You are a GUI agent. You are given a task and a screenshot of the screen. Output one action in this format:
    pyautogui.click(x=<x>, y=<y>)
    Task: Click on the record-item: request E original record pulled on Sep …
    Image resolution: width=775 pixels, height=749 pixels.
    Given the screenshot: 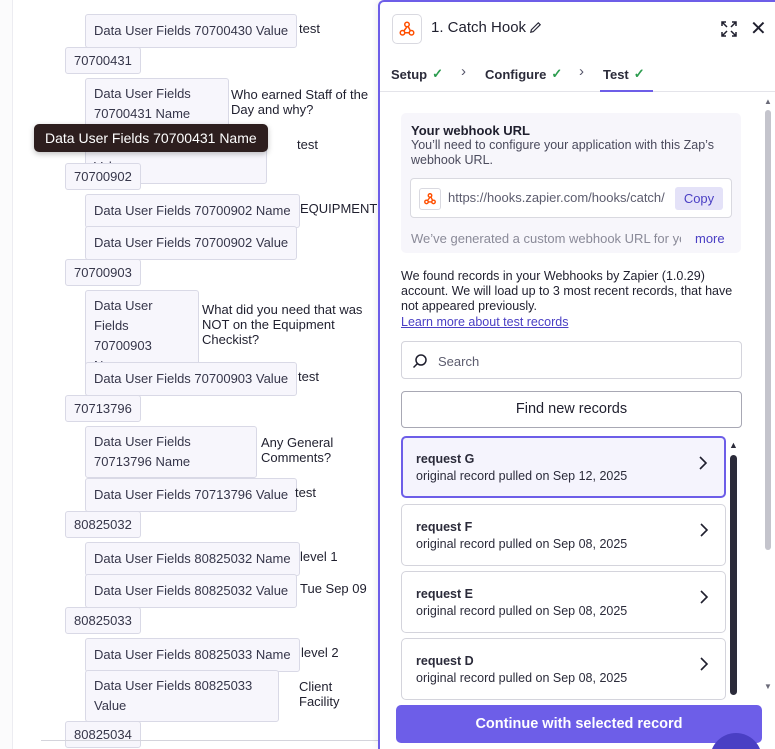 What is the action you would take?
    pyautogui.click(x=563, y=602)
    